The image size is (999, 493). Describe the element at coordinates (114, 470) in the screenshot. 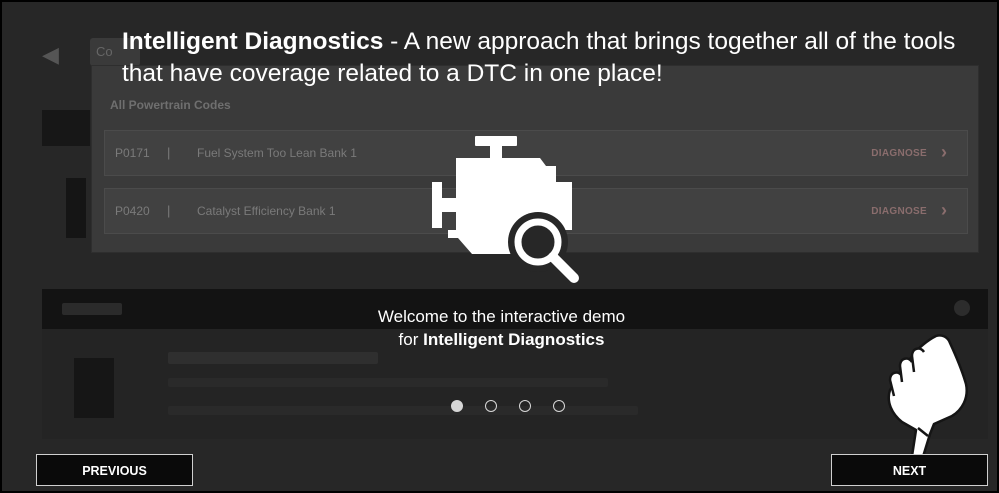

I see `previous-button: PREVIOUS` at that location.